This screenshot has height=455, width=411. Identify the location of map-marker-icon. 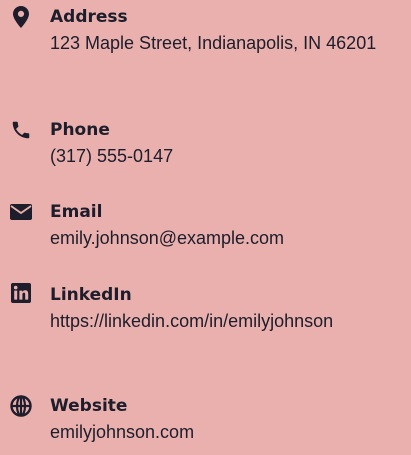
(21, 17).